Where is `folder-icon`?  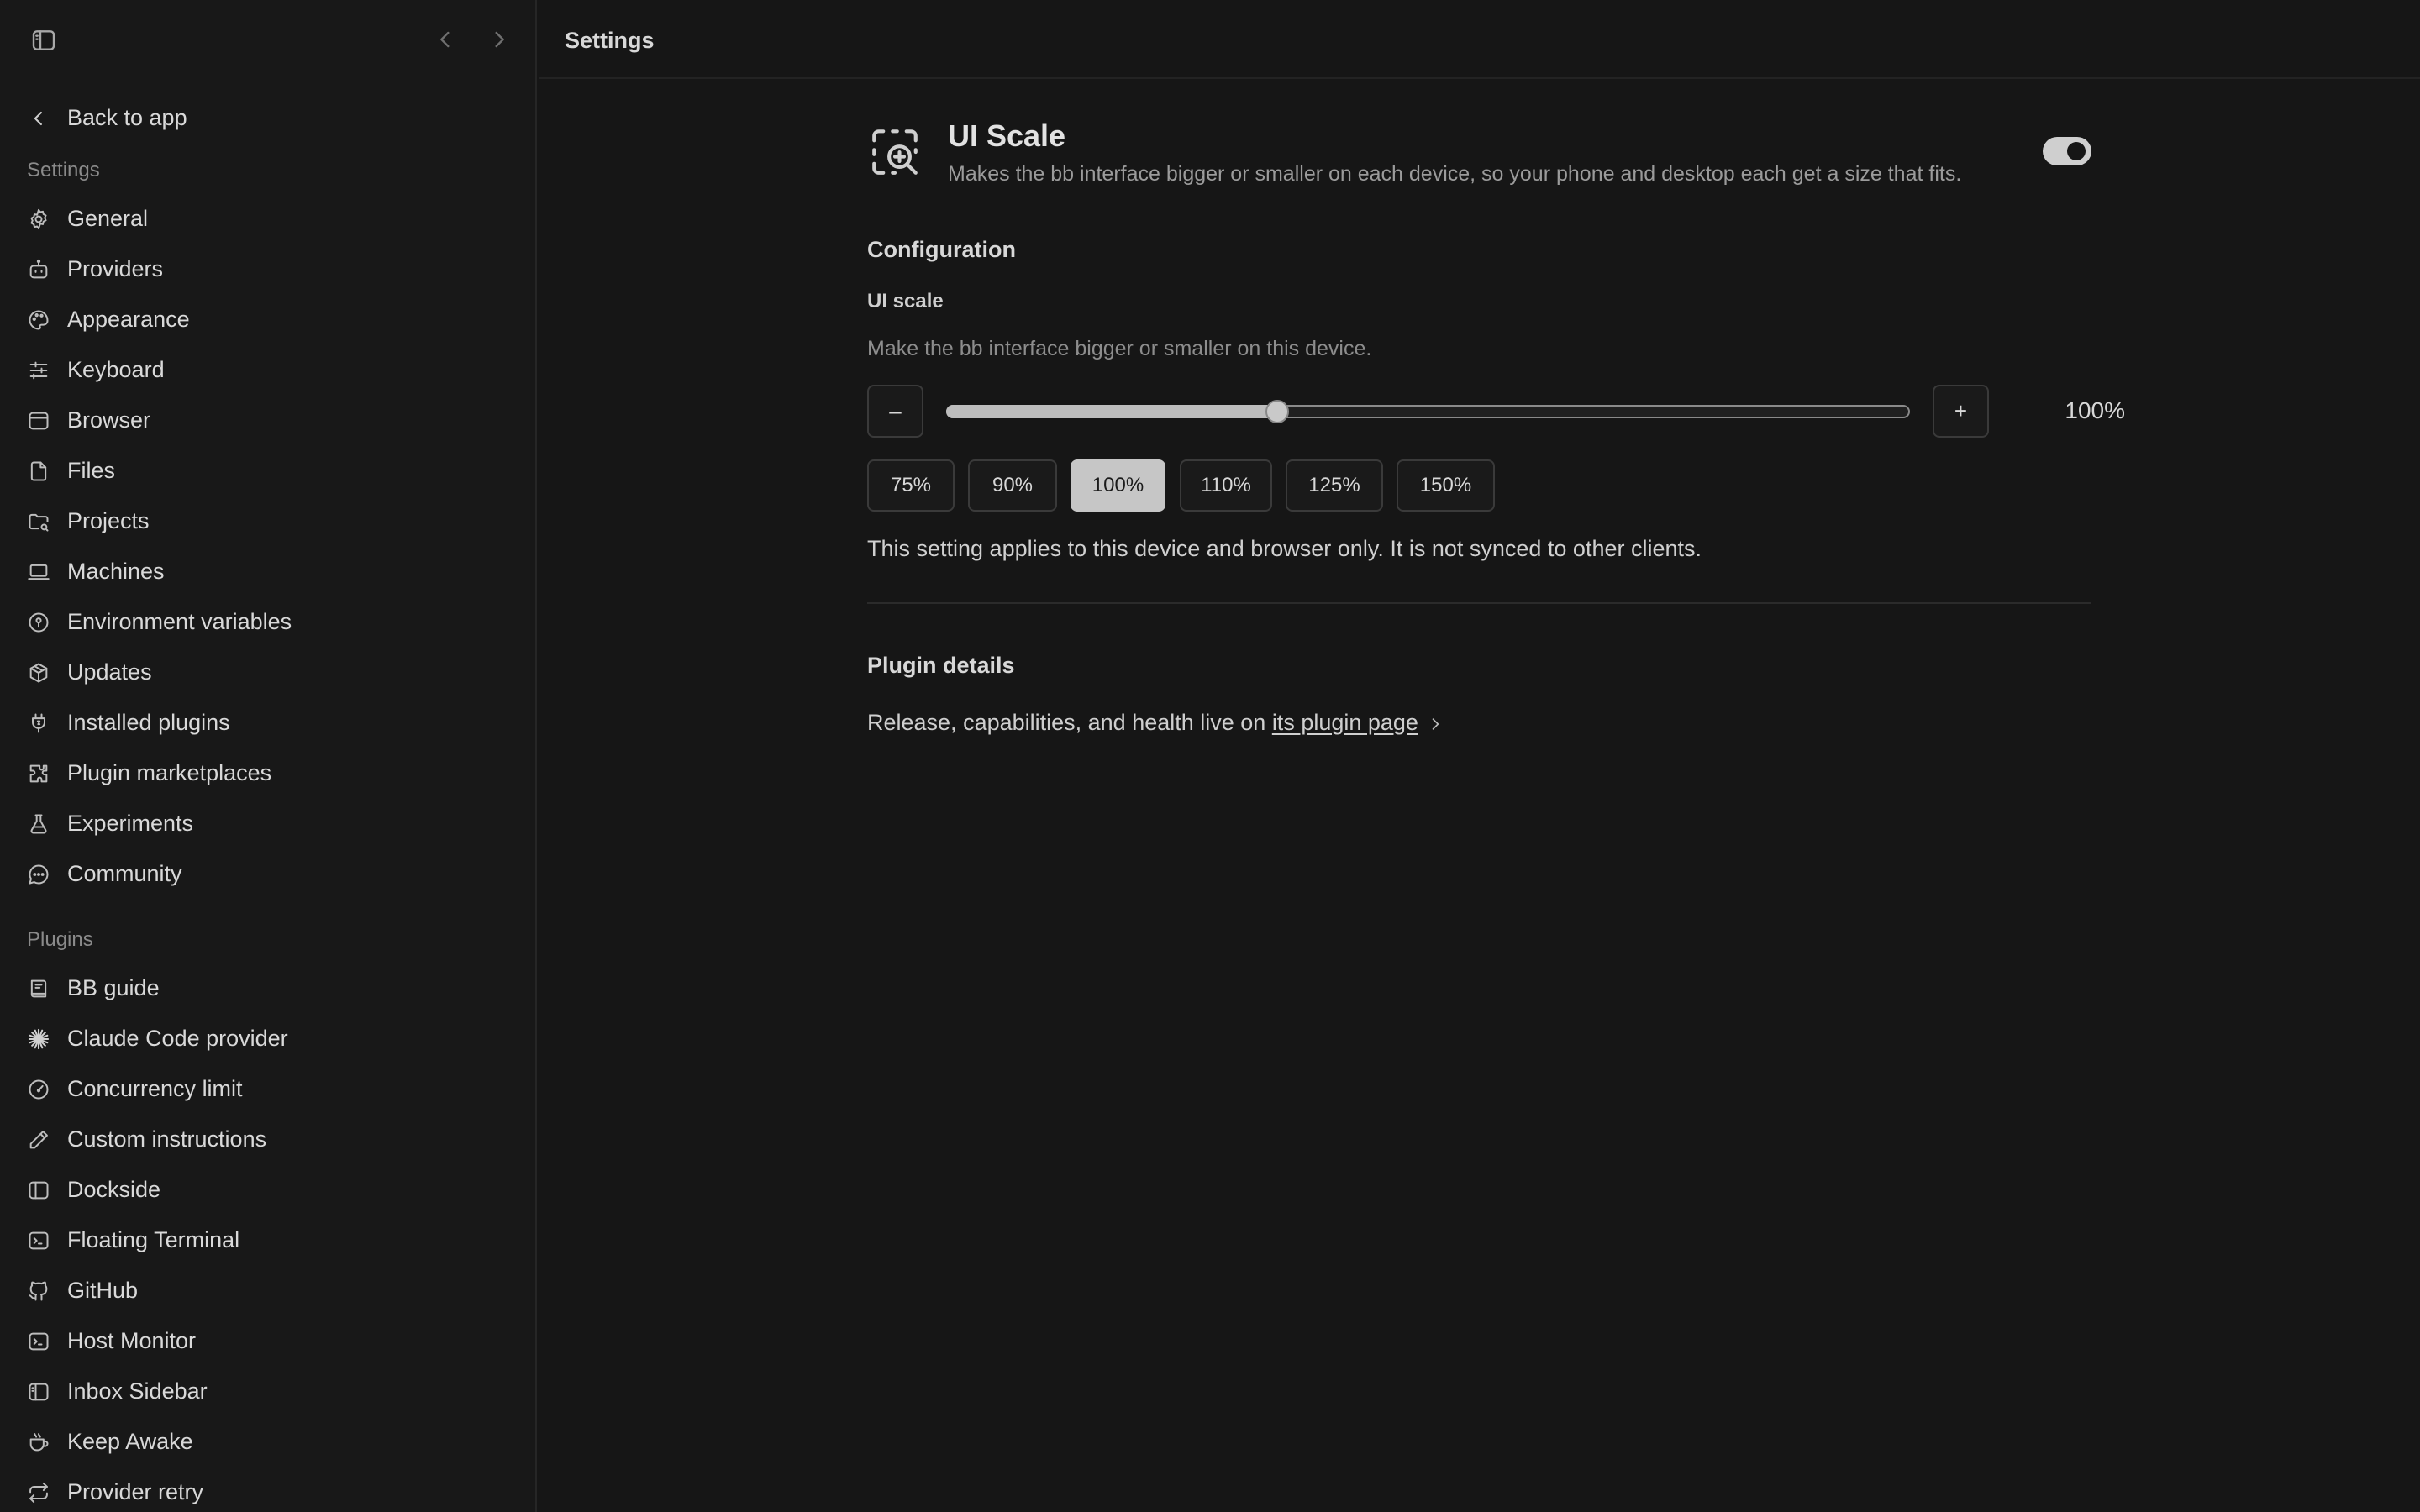
folder-icon is located at coordinates (38, 521).